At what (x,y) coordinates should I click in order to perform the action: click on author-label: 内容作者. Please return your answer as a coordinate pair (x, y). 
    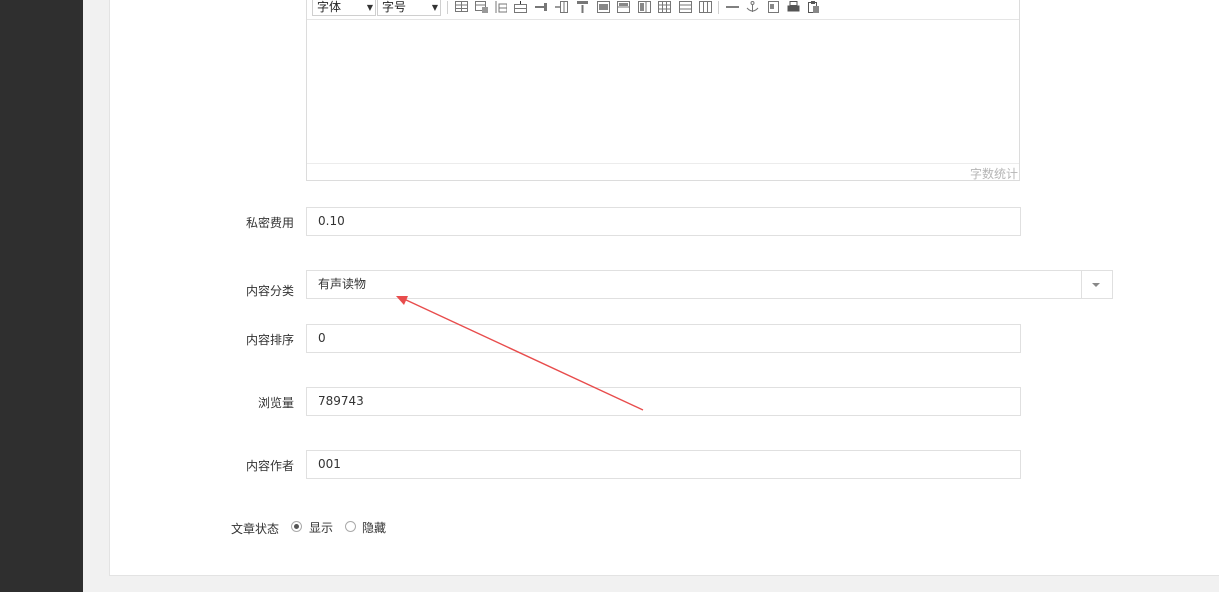
    Looking at the image, I should click on (269, 466).